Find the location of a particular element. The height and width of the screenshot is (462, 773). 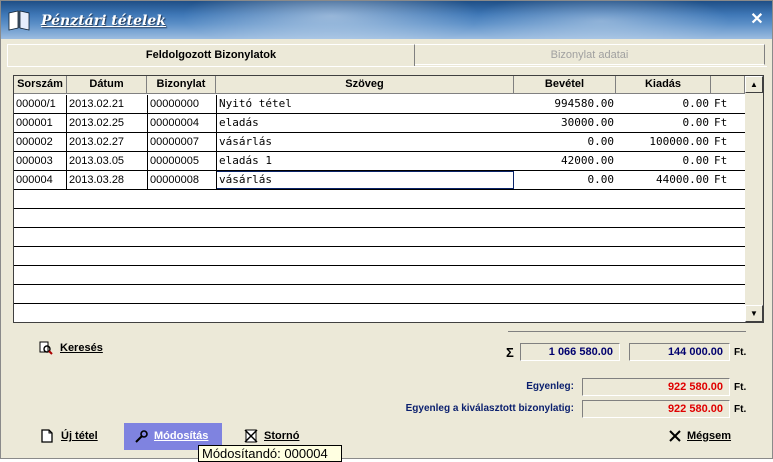

wrench-icon is located at coordinates (141, 436).